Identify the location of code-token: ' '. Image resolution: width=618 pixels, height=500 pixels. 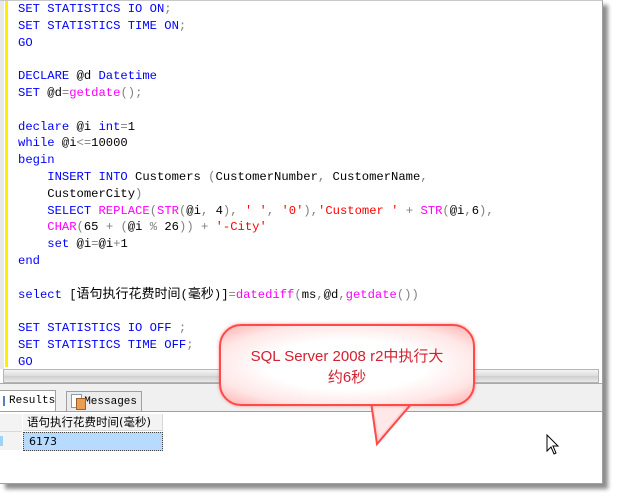
(255, 210).